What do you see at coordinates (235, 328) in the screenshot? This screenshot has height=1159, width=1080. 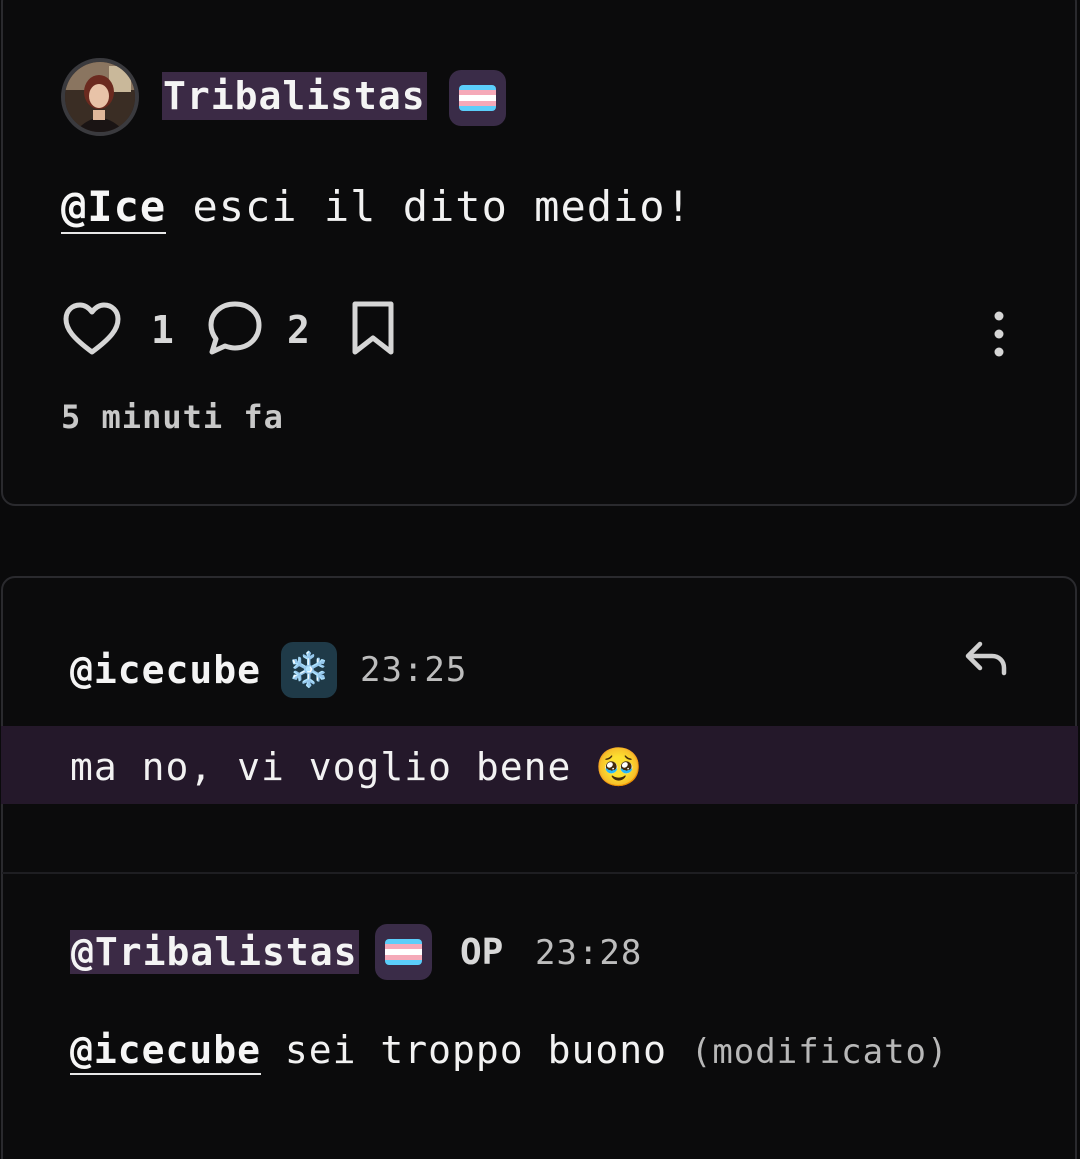 I see `comment-icon` at bounding box center [235, 328].